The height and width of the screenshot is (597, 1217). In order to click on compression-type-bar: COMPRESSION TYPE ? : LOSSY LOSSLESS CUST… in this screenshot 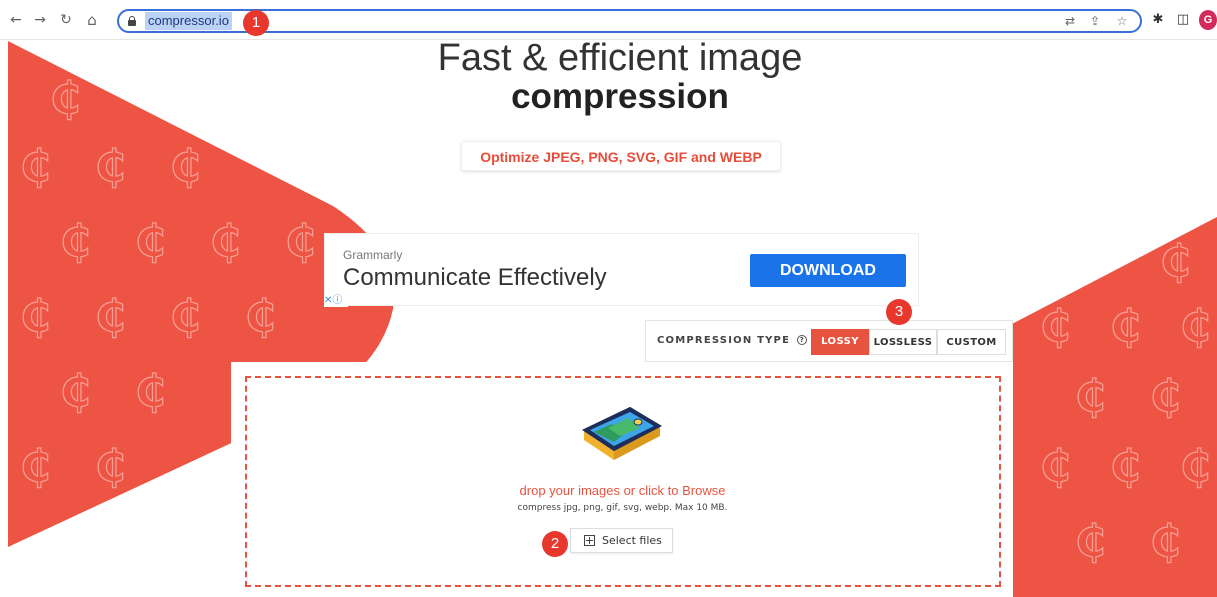, I will do `click(829, 341)`.